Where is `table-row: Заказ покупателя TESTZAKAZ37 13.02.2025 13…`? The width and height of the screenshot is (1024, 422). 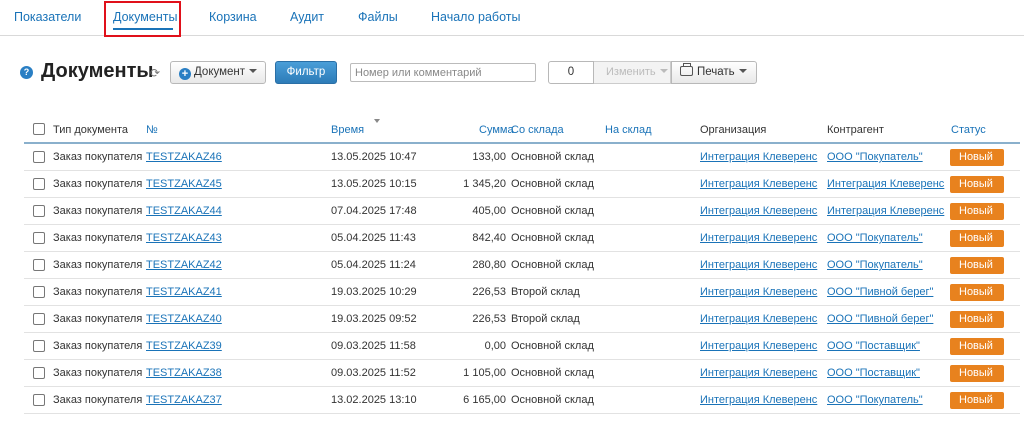
table-row: Заказ покупателя TESTZAKAZ37 13.02.2025 13… is located at coordinates (522, 400).